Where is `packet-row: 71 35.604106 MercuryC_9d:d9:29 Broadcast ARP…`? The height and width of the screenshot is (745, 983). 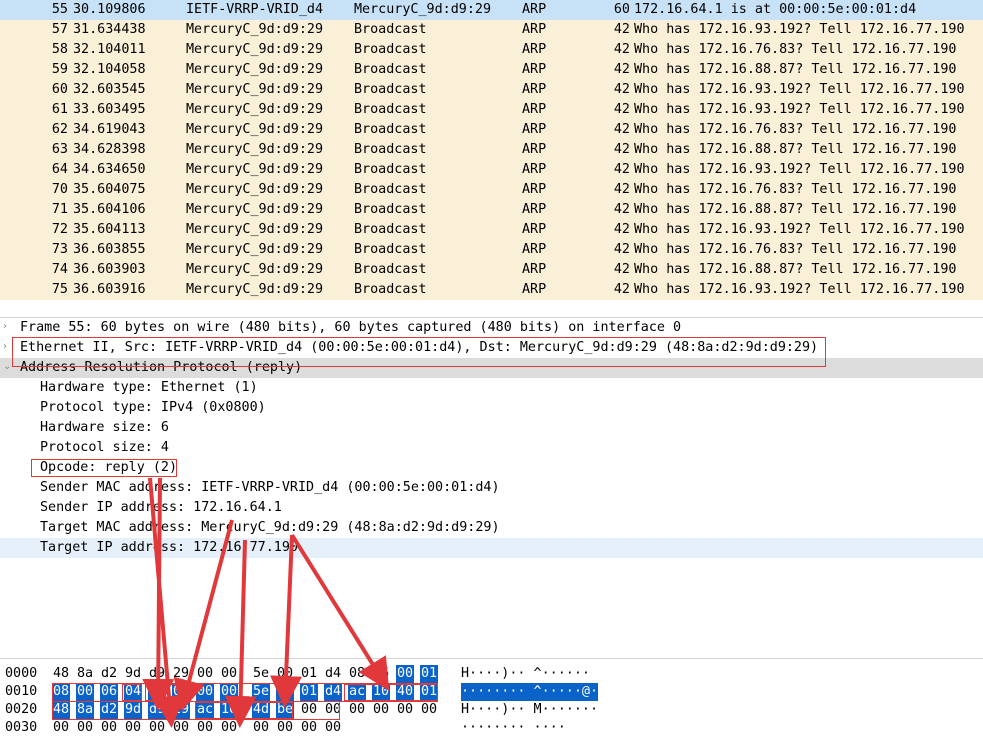 packet-row: 71 35.604106 MercuryC_9d:d9:29 Broadcast ARP… is located at coordinates (491, 210).